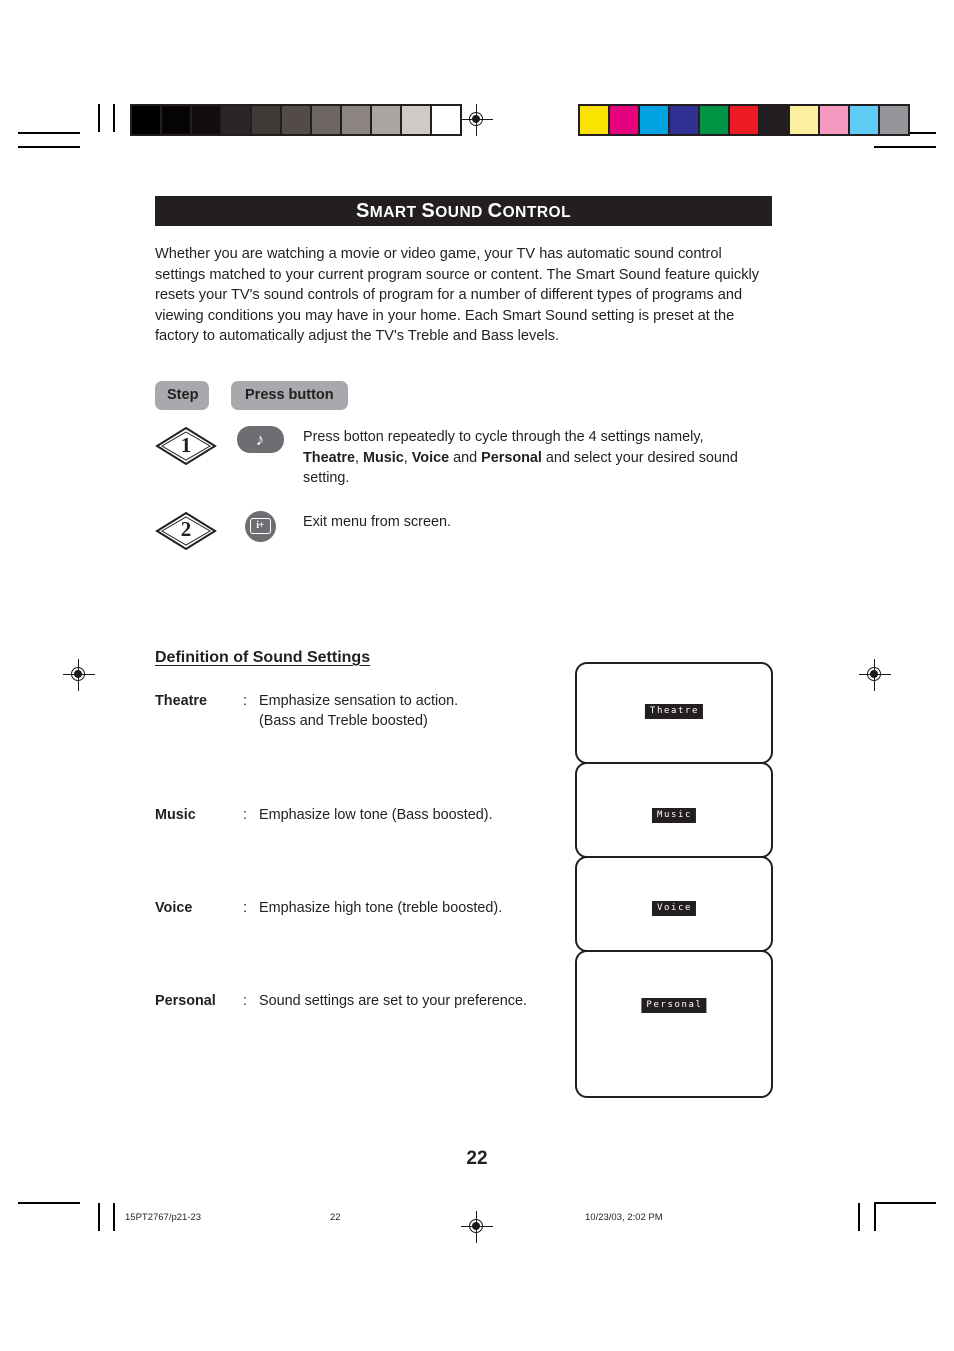 This screenshot has height=1351, width=954. What do you see at coordinates (182, 395) in the screenshot?
I see `step-column-header: Step` at bounding box center [182, 395].